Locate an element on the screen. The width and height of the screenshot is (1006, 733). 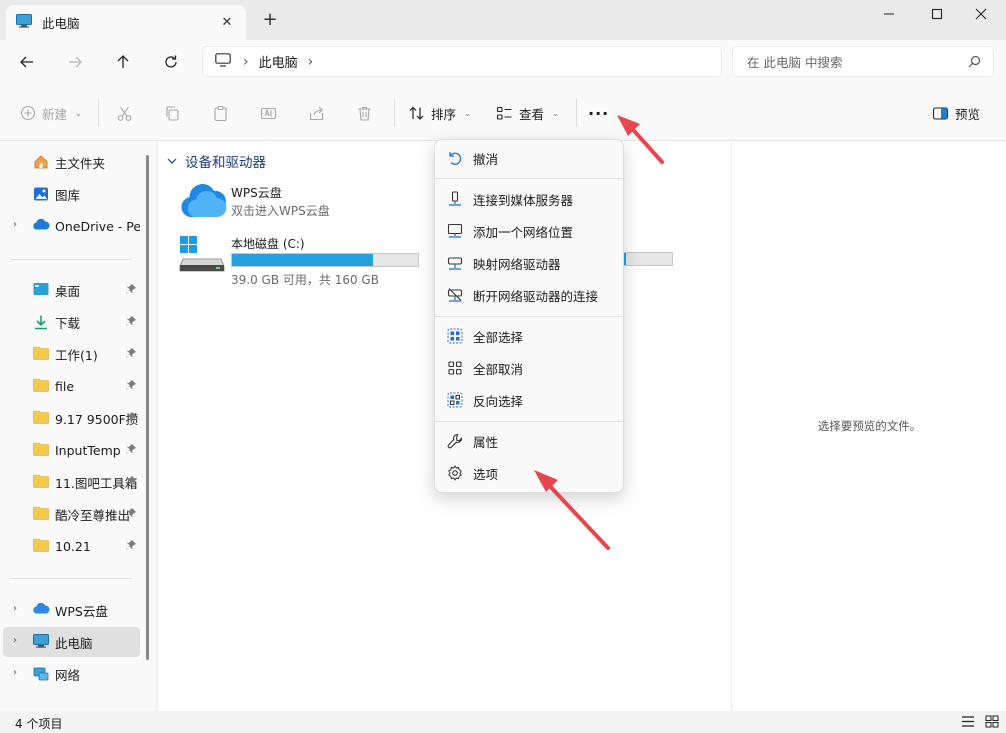
sidebar-item-folder: 9.17 9500F攒 is located at coordinates (71, 418).